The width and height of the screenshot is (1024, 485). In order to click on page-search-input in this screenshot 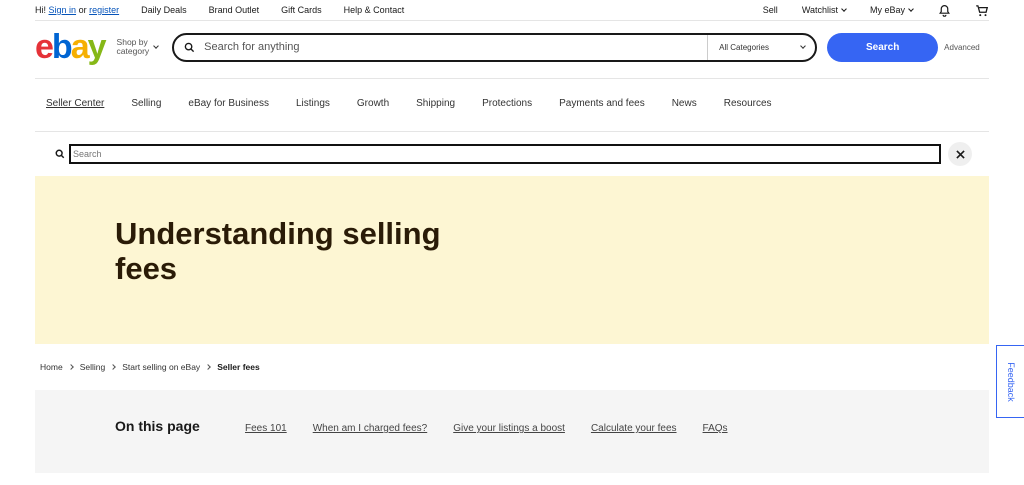, I will do `click(505, 154)`.